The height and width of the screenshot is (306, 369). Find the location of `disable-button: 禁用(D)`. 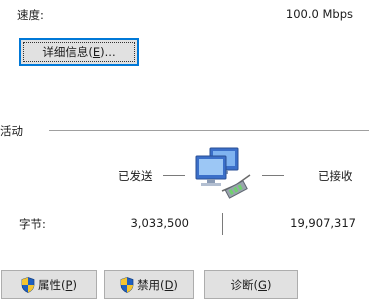

disable-button: 禁用(D) is located at coordinates (149, 284).